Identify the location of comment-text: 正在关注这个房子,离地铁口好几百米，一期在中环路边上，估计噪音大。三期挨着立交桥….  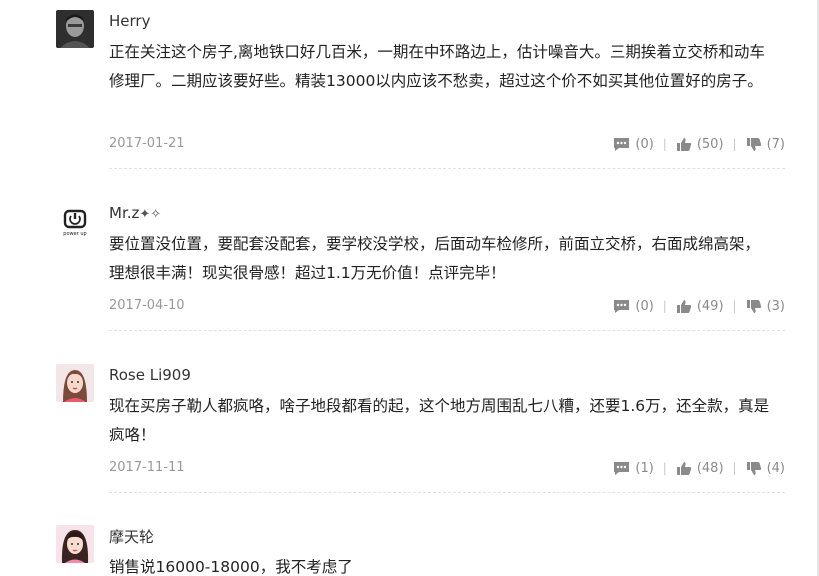
(437, 66).